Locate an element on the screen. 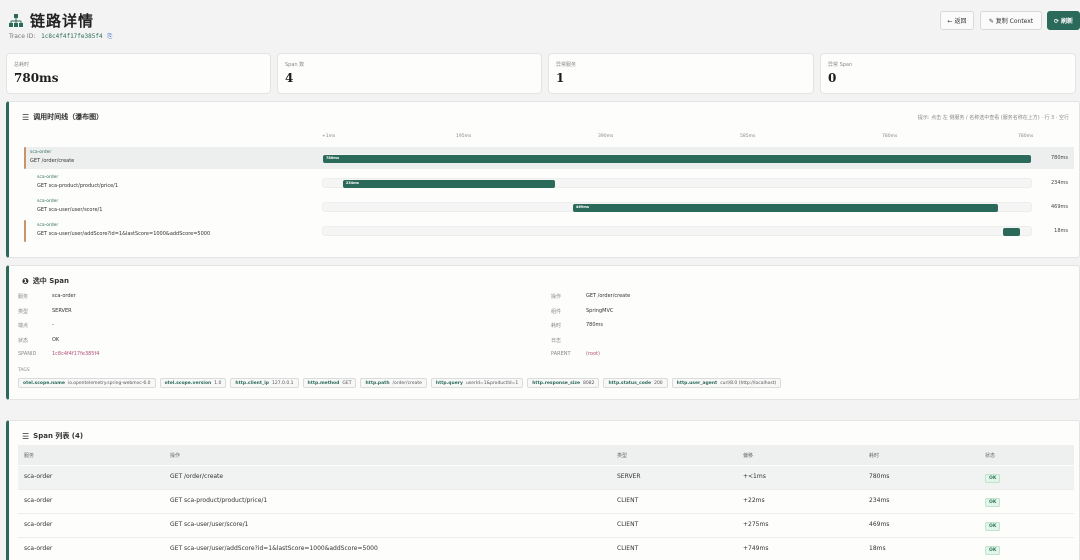 This screenshot has height=560, width=1080. stat-value: 4 is located at coordinates (289, 78).